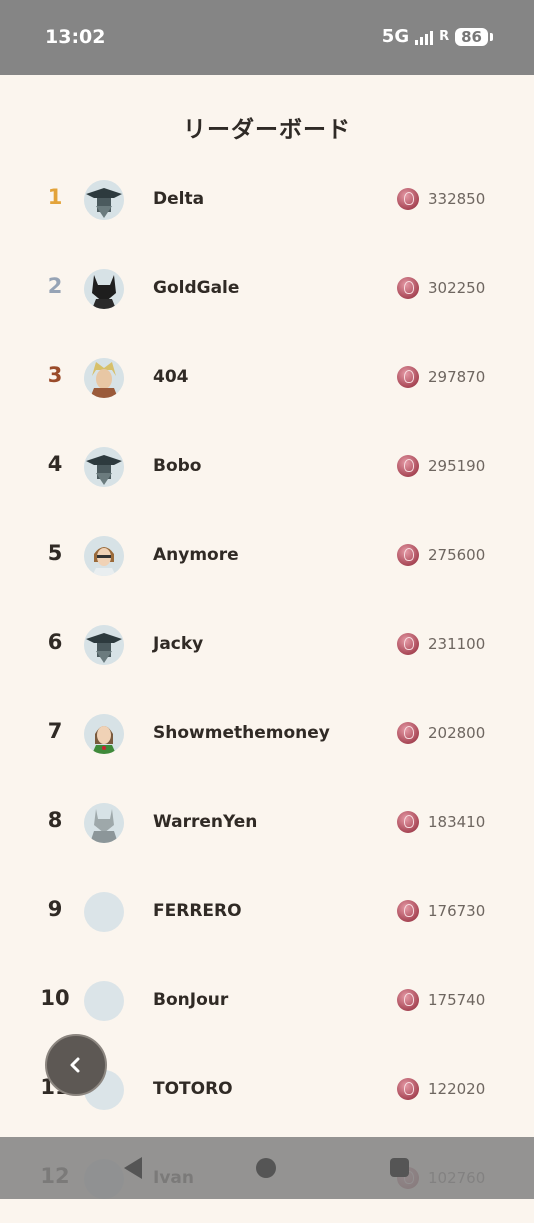  Describe the element at coordinates (267, 288) in the screenshot. I see `leaderboard-row: 2 GoldGale 302250` at that location.